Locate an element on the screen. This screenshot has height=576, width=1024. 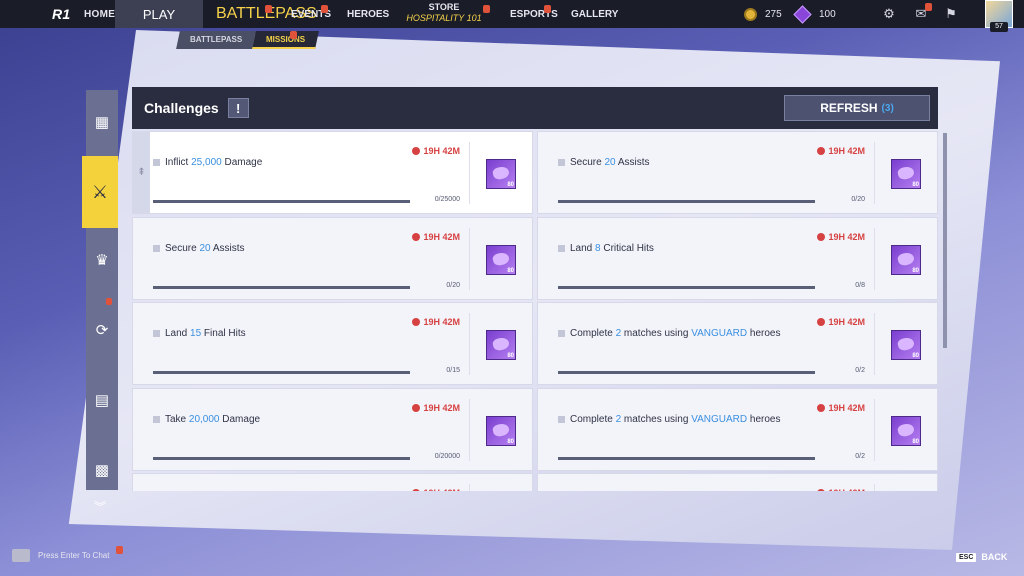
refresh-button: REFRESH (3) is located at coordinates (857, 108).